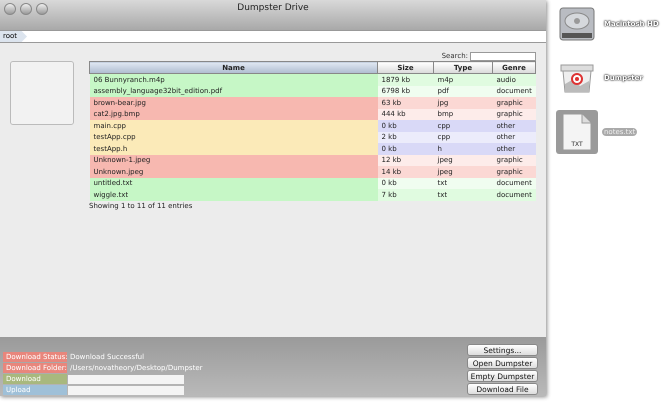 The image size is (670, 404). I want to click on preview-panel, so click(42, 93).